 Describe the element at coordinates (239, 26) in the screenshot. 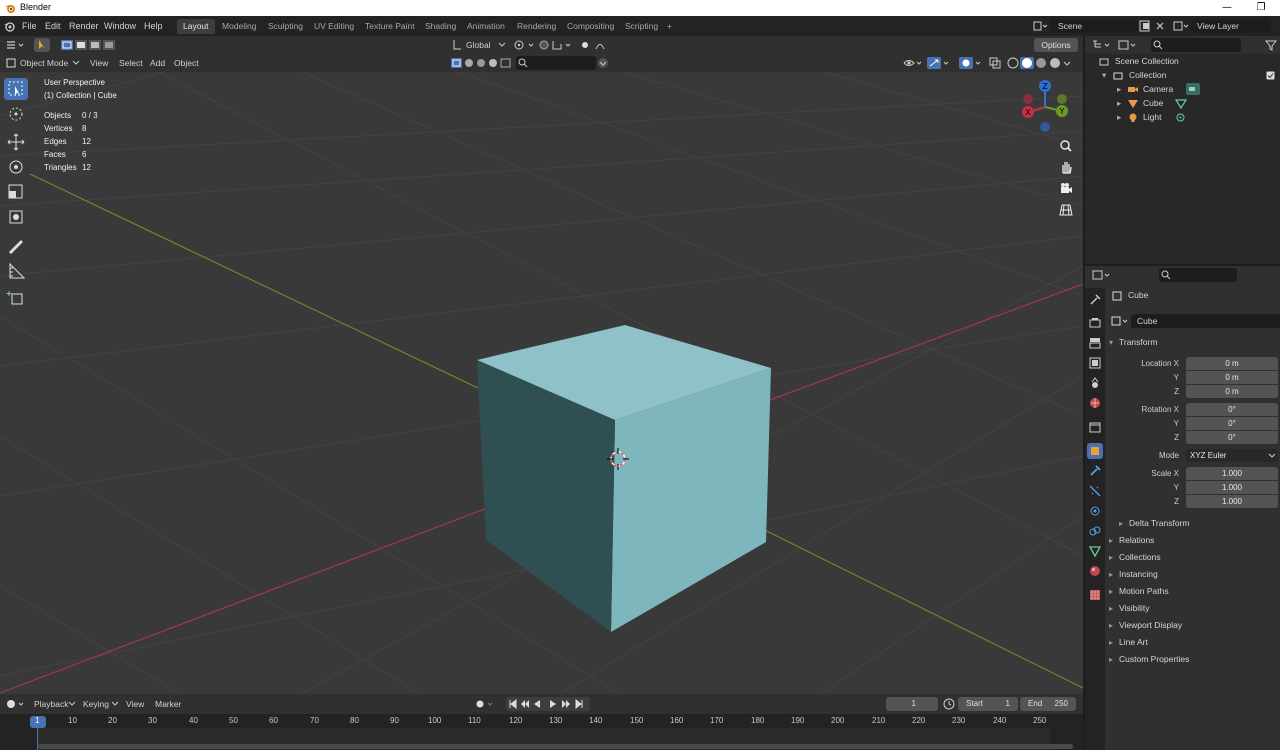

I see `tab-modeling: Modeling` at that location.